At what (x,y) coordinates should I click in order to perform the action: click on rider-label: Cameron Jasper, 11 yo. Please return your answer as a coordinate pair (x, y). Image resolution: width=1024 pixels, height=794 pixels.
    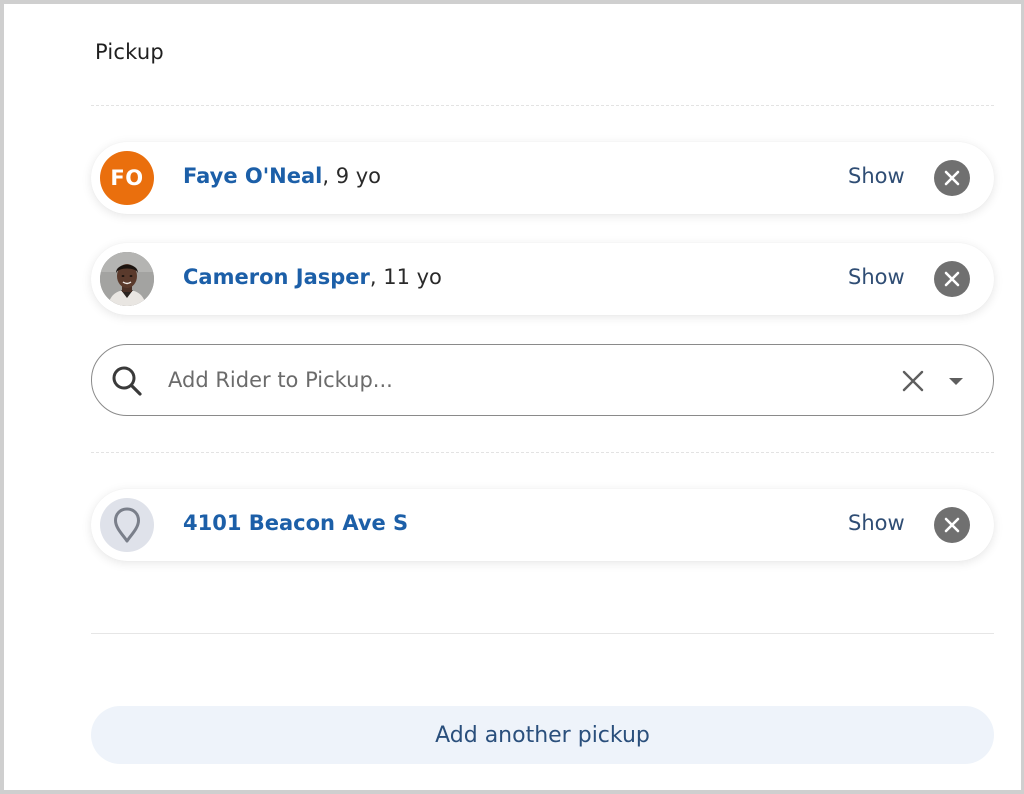
    Looking at the image, I should click on (312, 277).